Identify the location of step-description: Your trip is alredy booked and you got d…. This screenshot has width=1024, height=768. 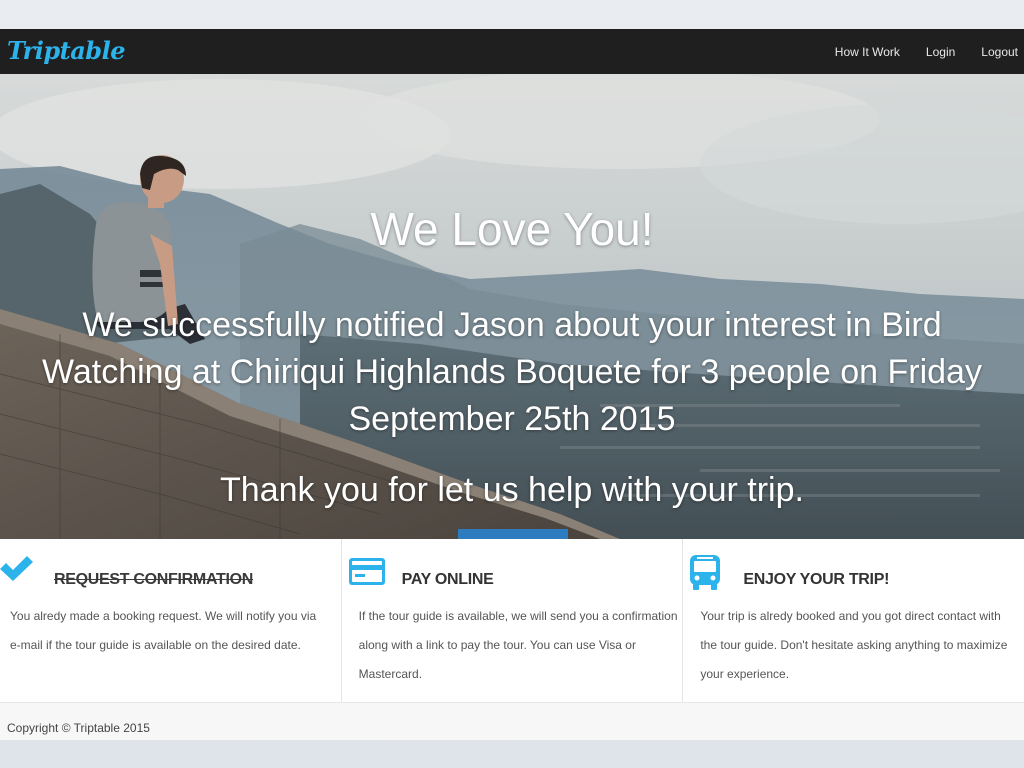
(854, 645).